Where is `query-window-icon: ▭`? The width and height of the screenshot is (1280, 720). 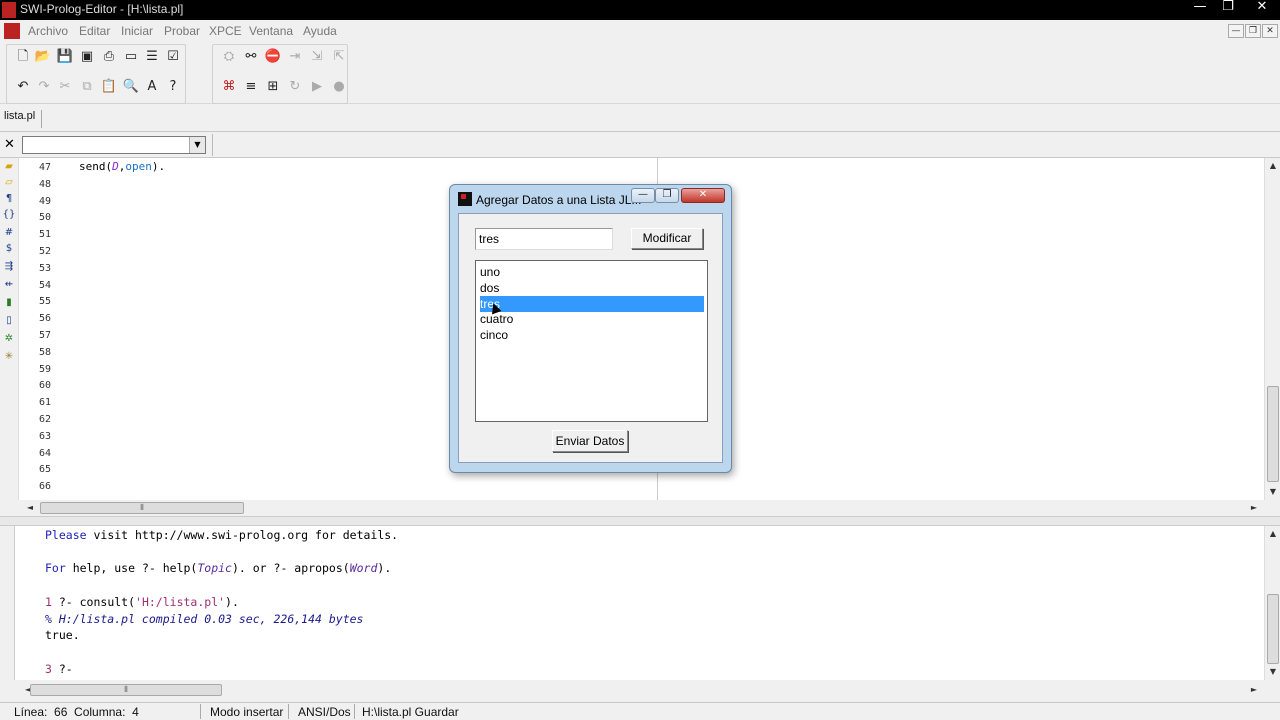 query-window-icon: ▭ is located at coordinates (131, 57).